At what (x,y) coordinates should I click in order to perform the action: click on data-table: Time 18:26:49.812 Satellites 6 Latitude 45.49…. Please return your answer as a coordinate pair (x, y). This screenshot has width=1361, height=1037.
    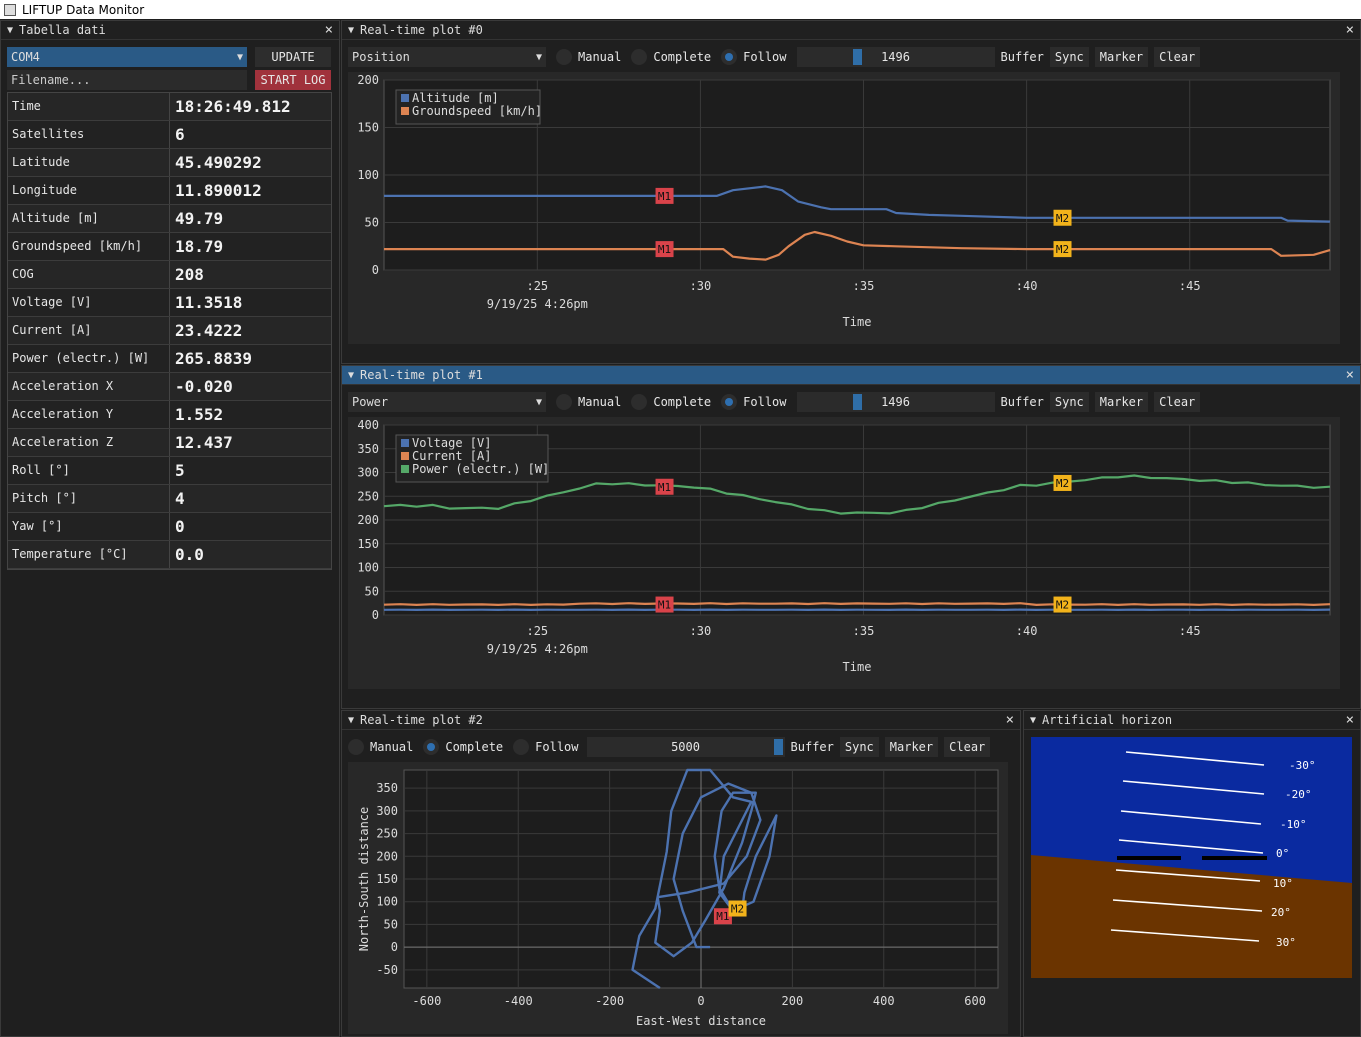
    Looking at the image, I should click on (169, 331).